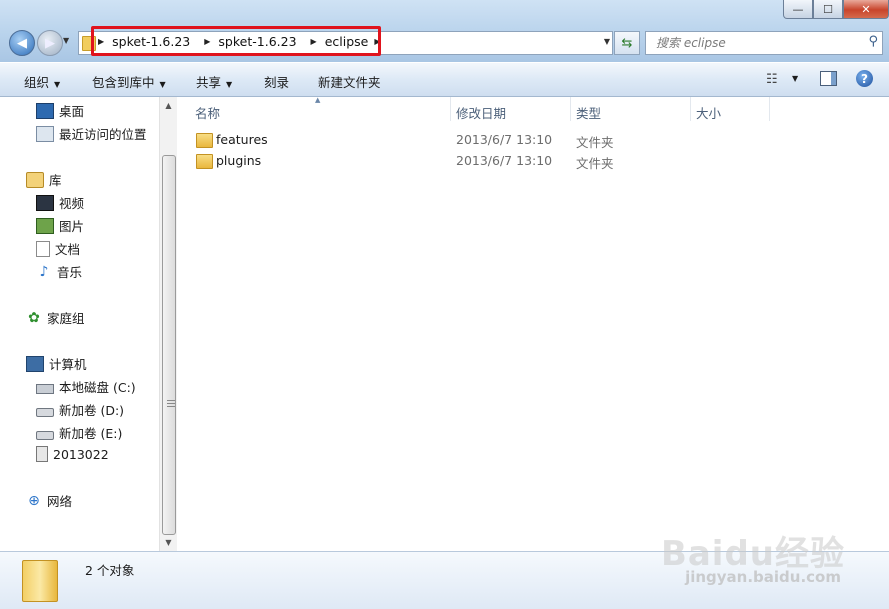  Describe the element at coordinates (34, 500) in the screenshot. I see `network-icon: ⊕` at that location.